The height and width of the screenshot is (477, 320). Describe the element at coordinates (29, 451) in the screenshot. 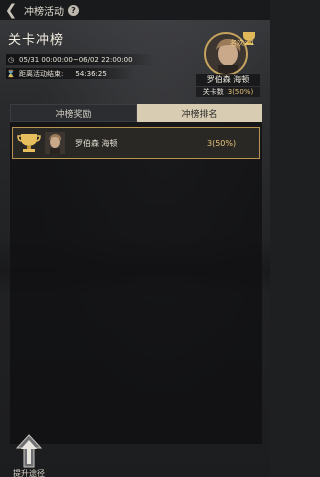

I see `up-arrow-icon` at that location.